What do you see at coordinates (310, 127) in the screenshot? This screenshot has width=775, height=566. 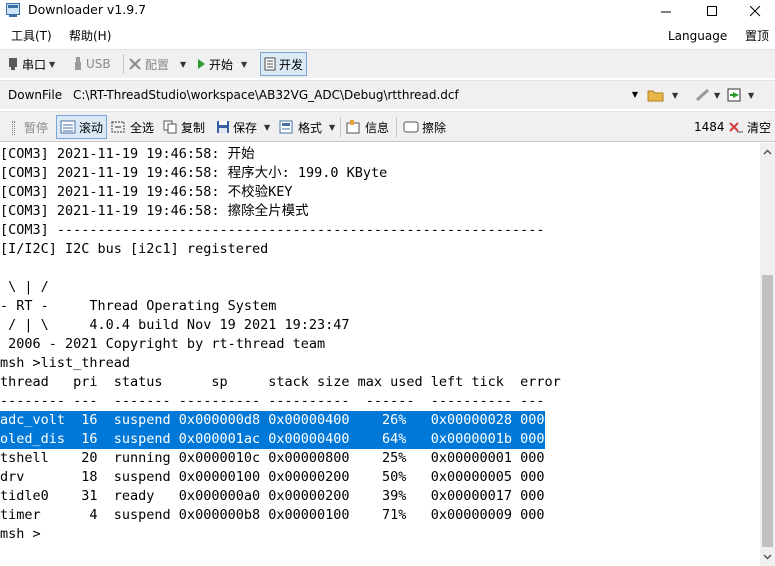 I see `format-label: 格式` at bounding box center [310, 127].